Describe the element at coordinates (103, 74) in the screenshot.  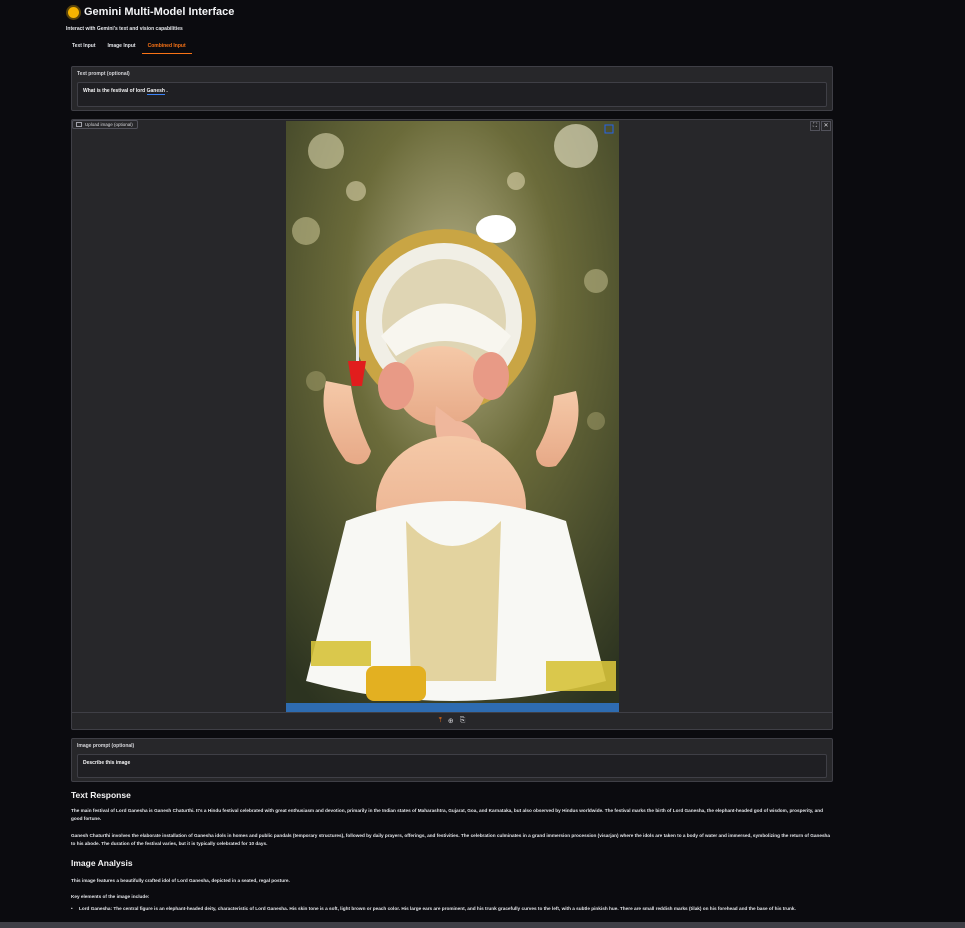
I see `text-prompt-label: Text prompt (optional)` at that location.